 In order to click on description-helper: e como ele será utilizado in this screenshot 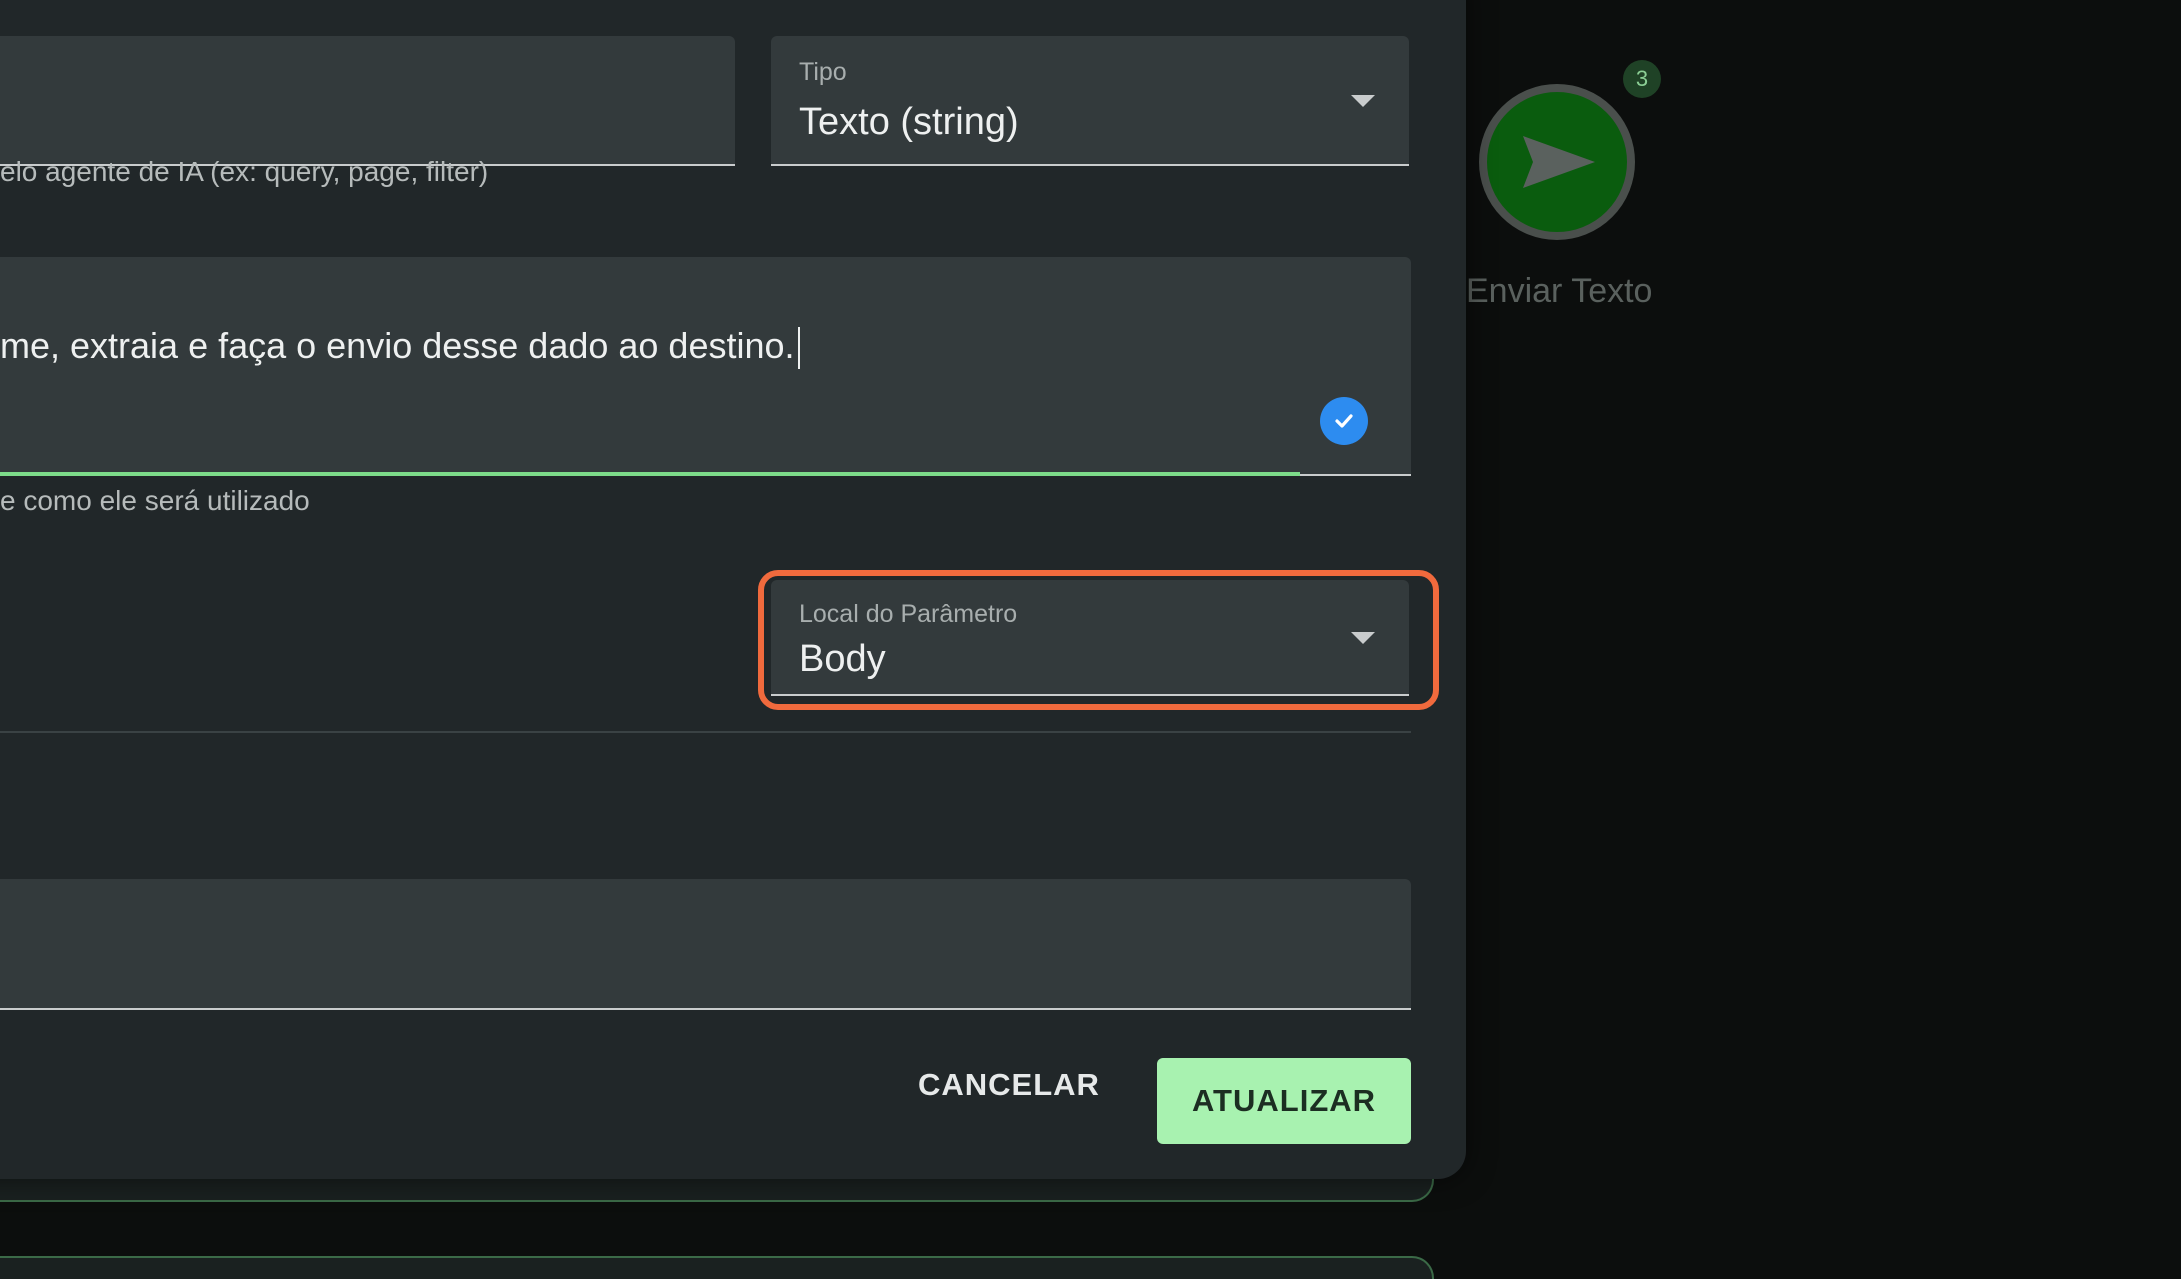, I will do `click(155, 500)`.